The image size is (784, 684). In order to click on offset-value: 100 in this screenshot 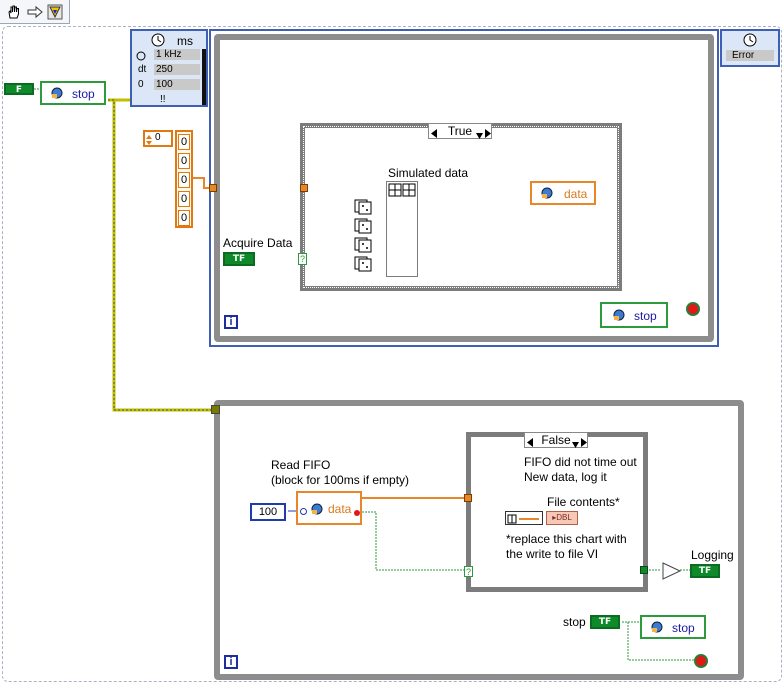, I will do `click(177, 84)`.